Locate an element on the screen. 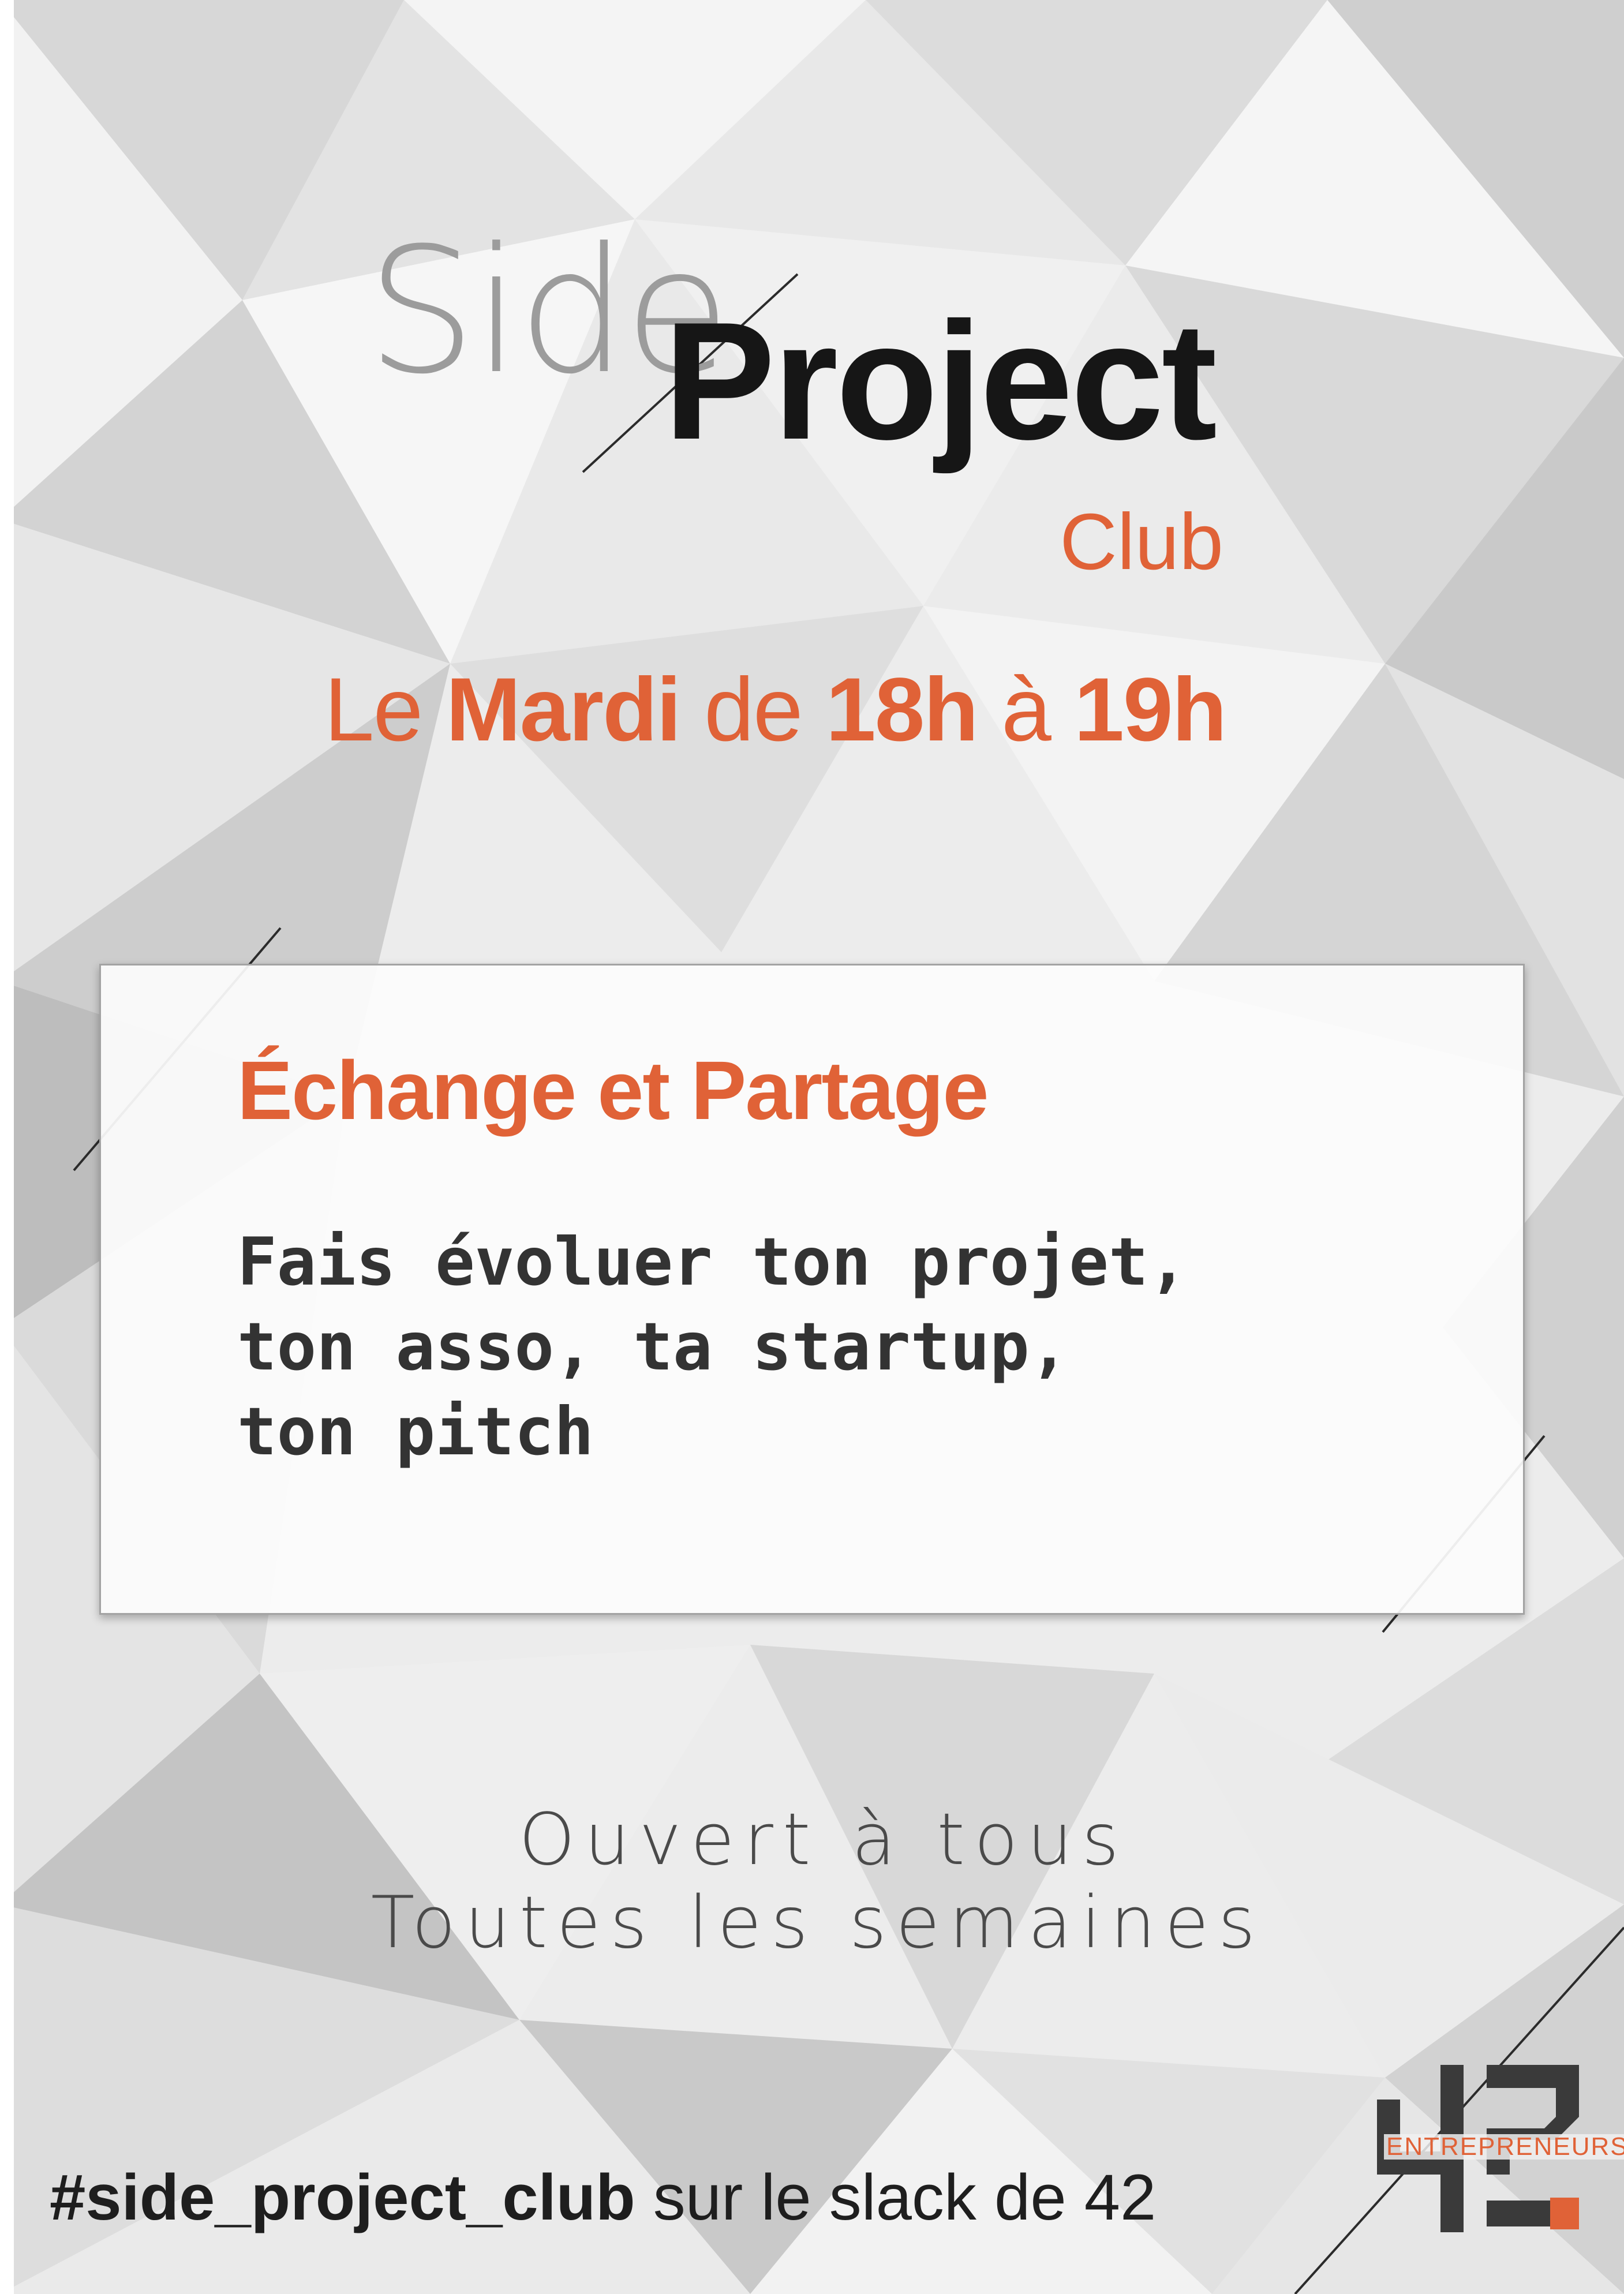  schedule-de: de is located at coordinates (753, 710).